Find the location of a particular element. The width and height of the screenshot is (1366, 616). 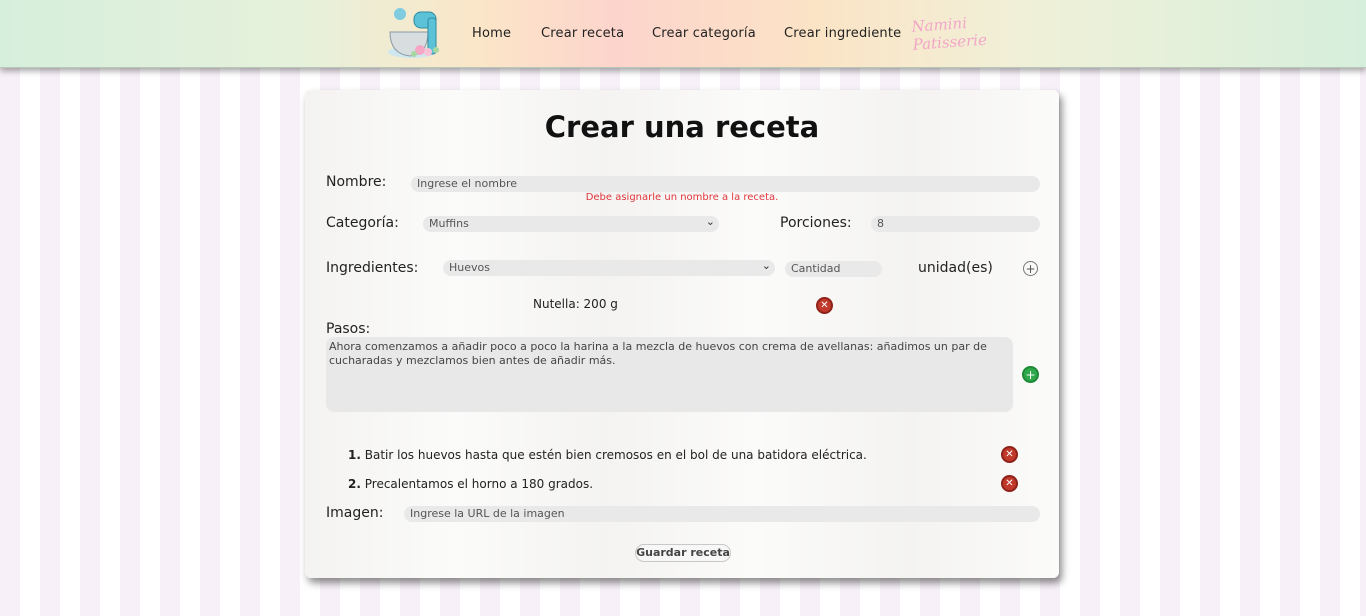

step-list-item: 2. Precalentamos el horno a 180 grados. is located at coordinates (470, 484).